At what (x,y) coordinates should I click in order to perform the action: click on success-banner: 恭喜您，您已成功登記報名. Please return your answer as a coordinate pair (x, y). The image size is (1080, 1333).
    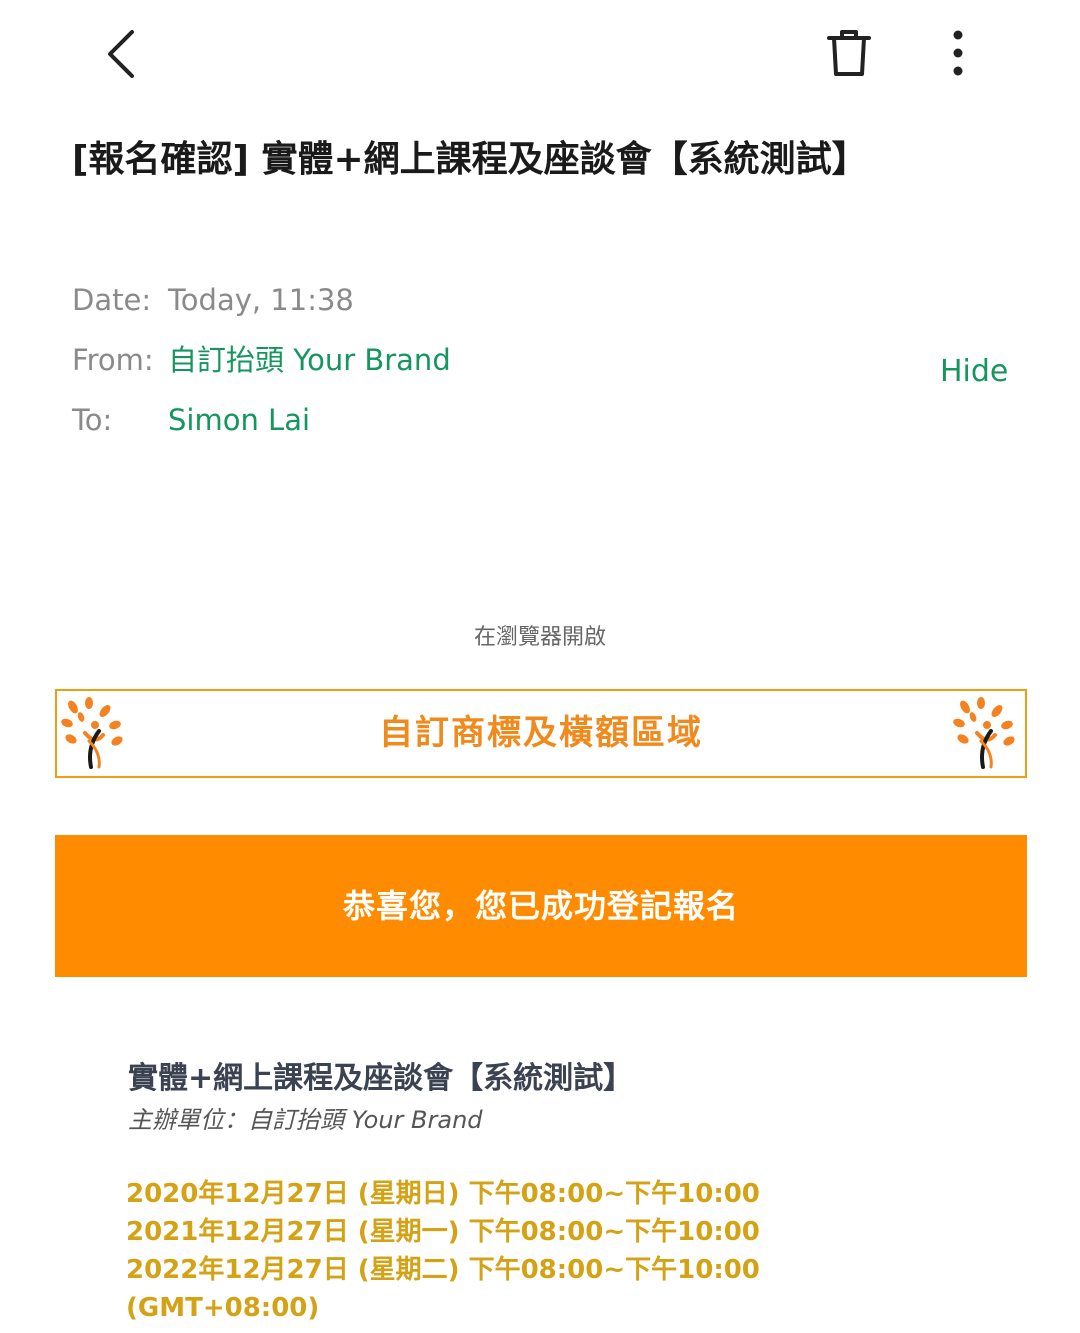
    Looking at the image, I should click on (541, 906).